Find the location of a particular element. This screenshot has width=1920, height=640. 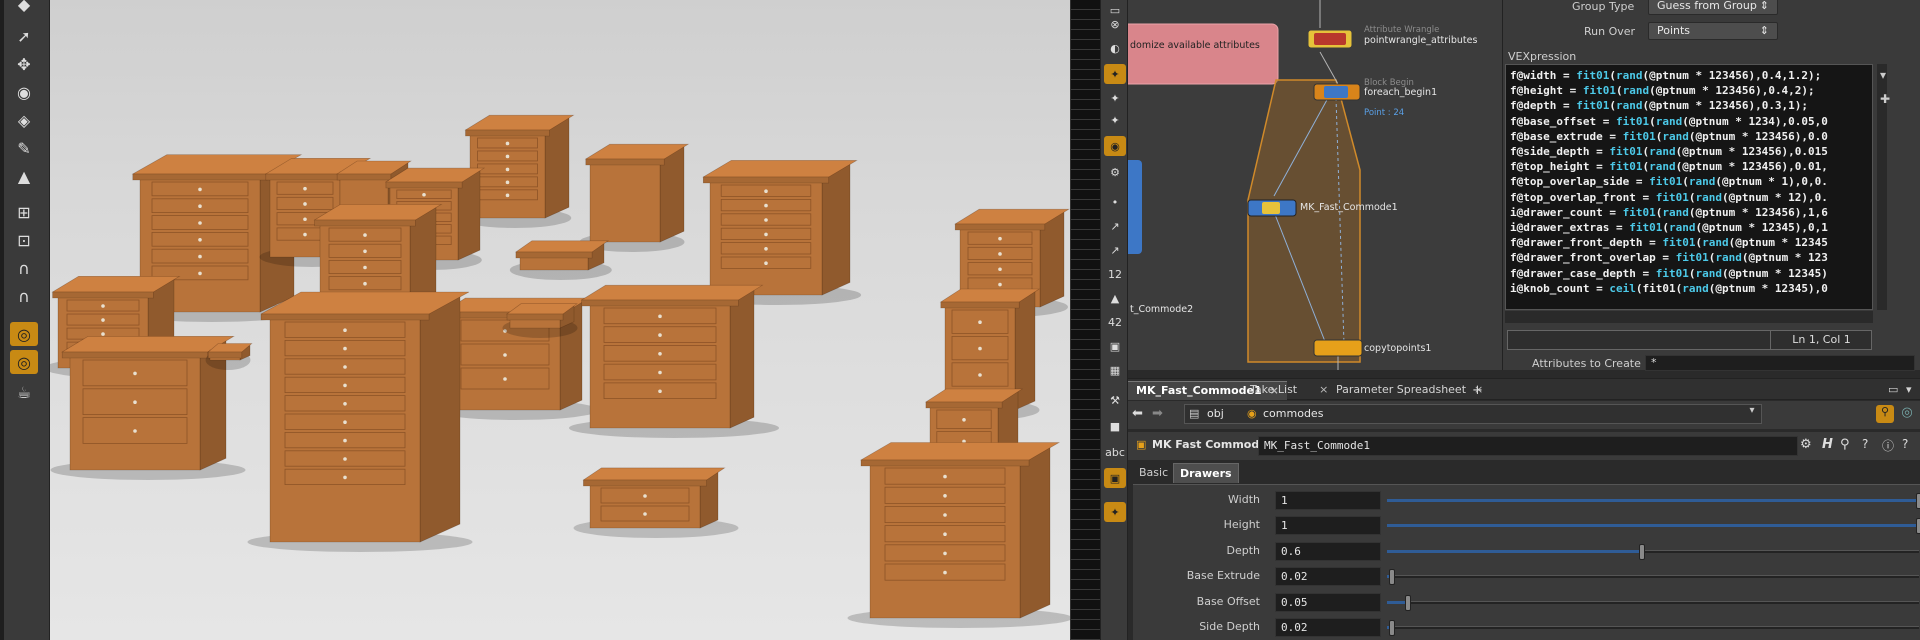

image-icon: ▣ is located at coordinates (1115, 478).